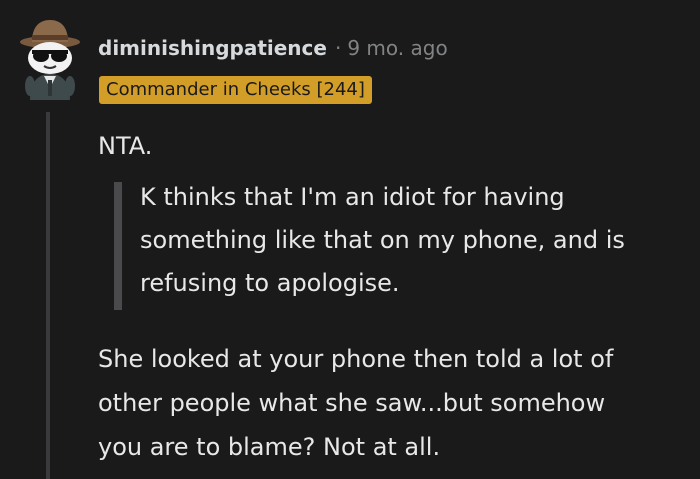 This screenshot has height=479, width=700. What do you see at coordinates (48, 295) in the screenshot?
I see `thread-collapse-line` at bounding box center [48, 295].